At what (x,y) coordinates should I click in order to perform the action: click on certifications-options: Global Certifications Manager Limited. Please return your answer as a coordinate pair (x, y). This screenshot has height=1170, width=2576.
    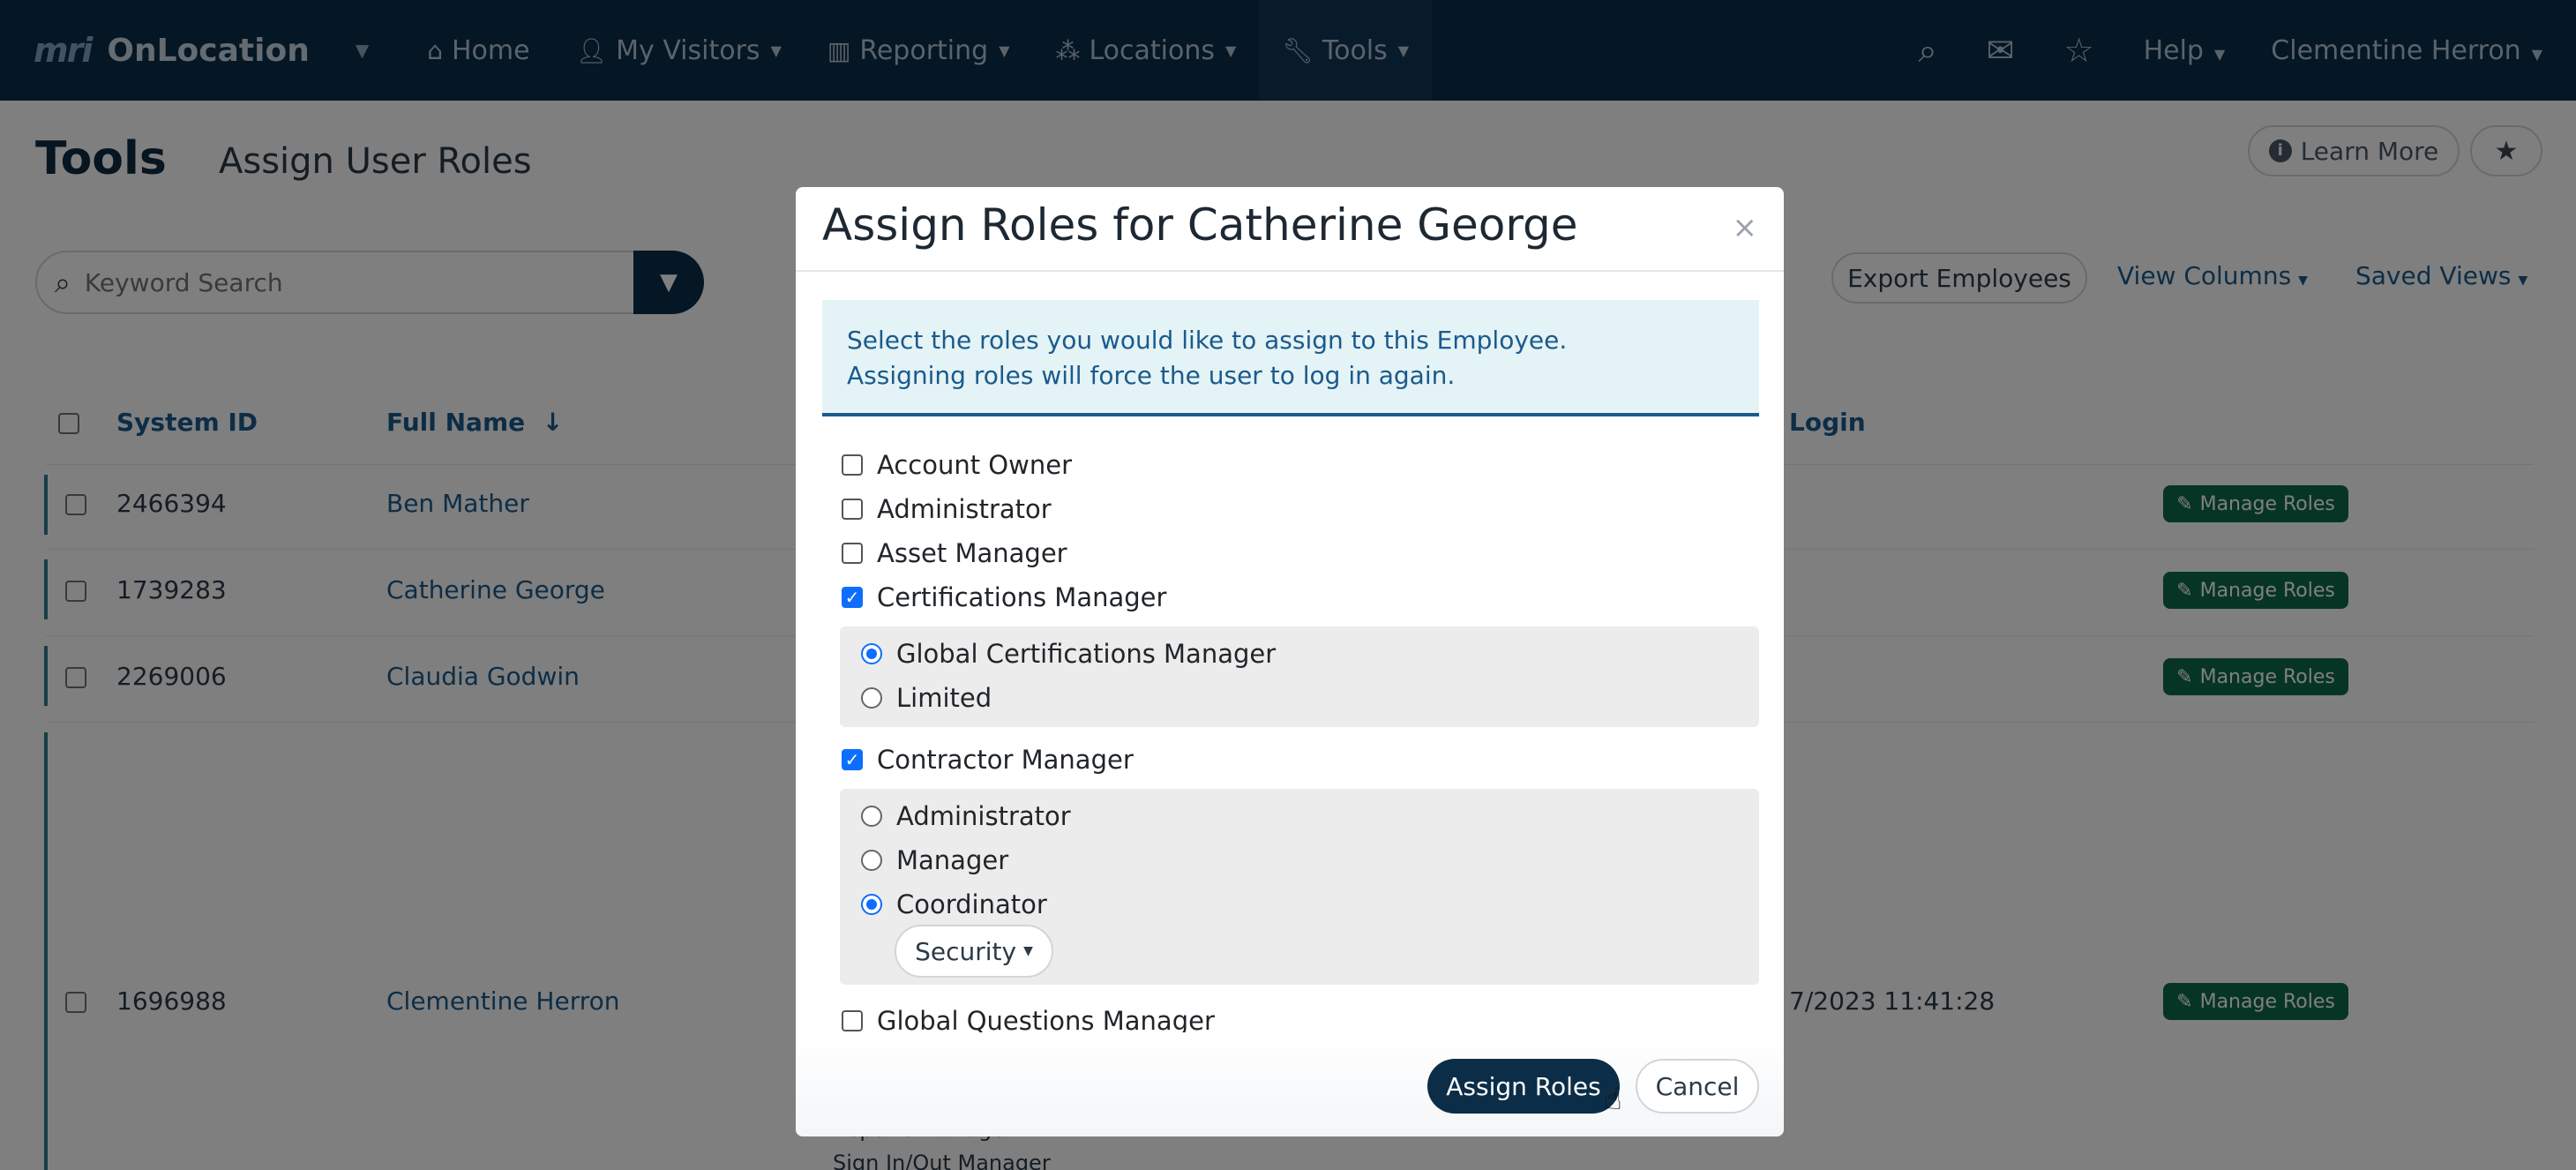
    Looking at the image, I should click on (1300, 676).